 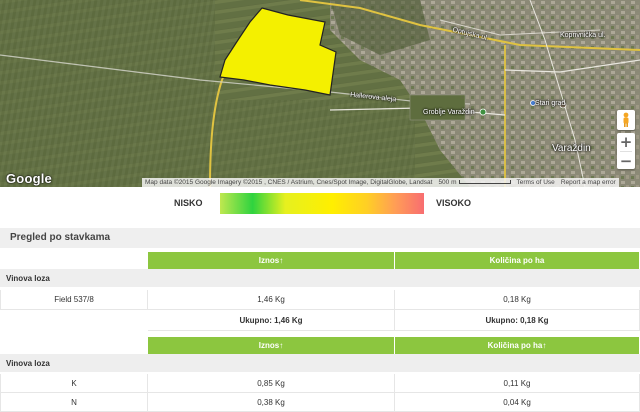 I want to click on scale-label: 500 m, so click(x=474, y=182).